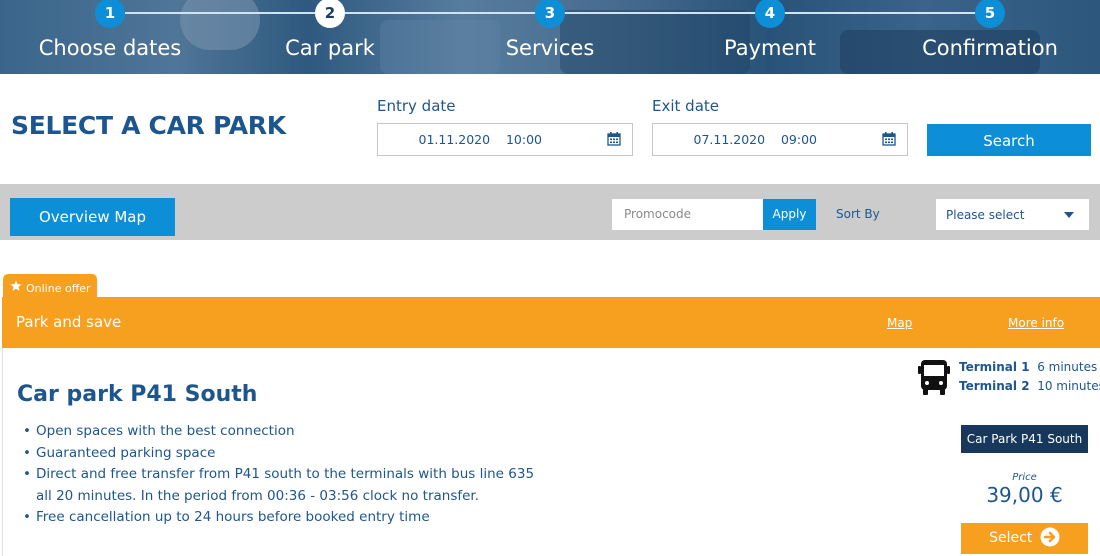 This screenshot has height=556, width=1100. What do you see at coordinates (283, 432) in the screenshot?
I see `feature-item: Open spaces with the best connection` at bounding box center [283, 432].